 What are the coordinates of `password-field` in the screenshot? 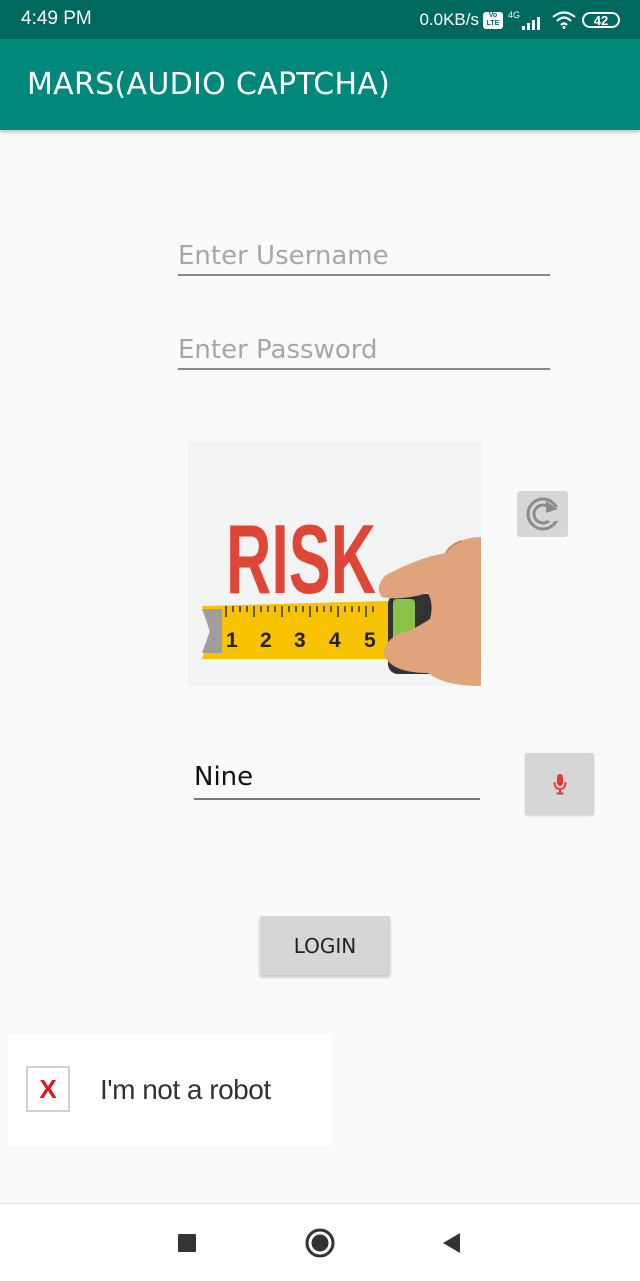 It's located at (364, 351).